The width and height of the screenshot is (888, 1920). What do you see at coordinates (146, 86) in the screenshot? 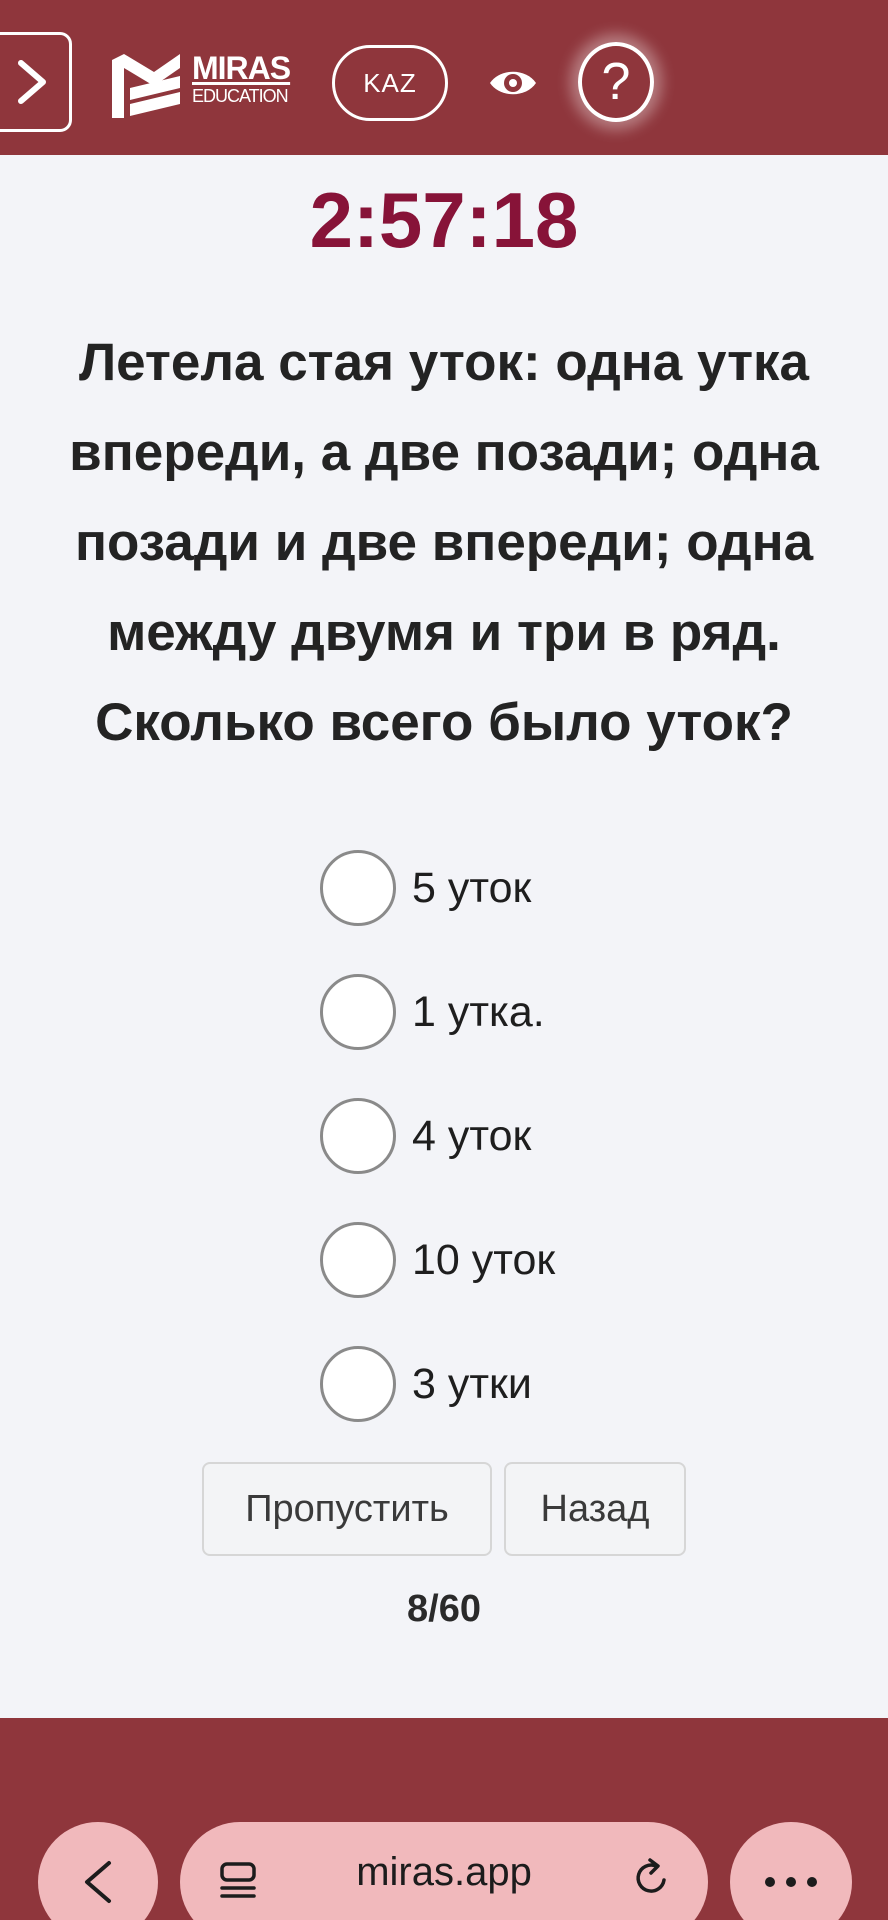
I see `logo-mark-icon` at bounding box center [146, 86].